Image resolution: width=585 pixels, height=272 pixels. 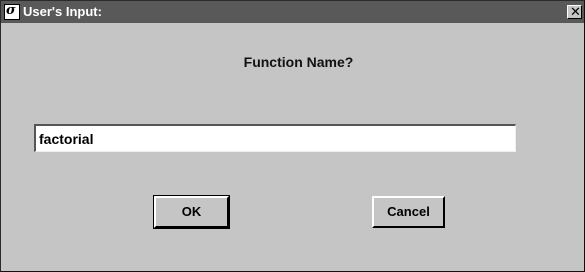 What do you see at coordinates (12, 11) in the screenshot?
I see `app-logo-icon: σ` at bounding box center [12, 11].